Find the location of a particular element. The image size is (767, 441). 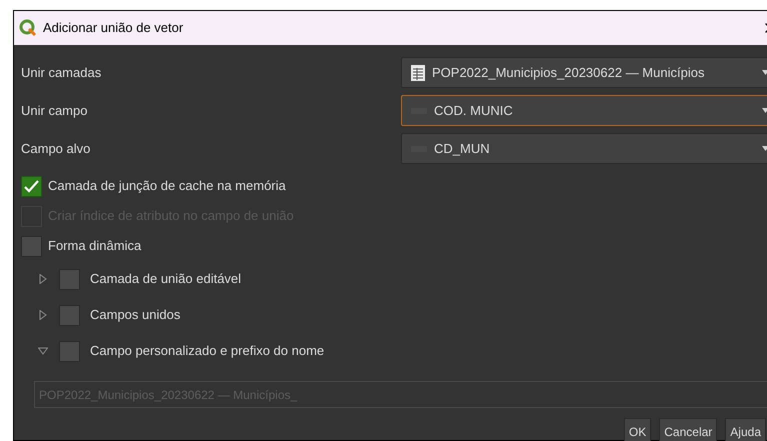

combo-value: POP2022_Municipios_20230622 — Municípios is located at coordinates (568, 73).